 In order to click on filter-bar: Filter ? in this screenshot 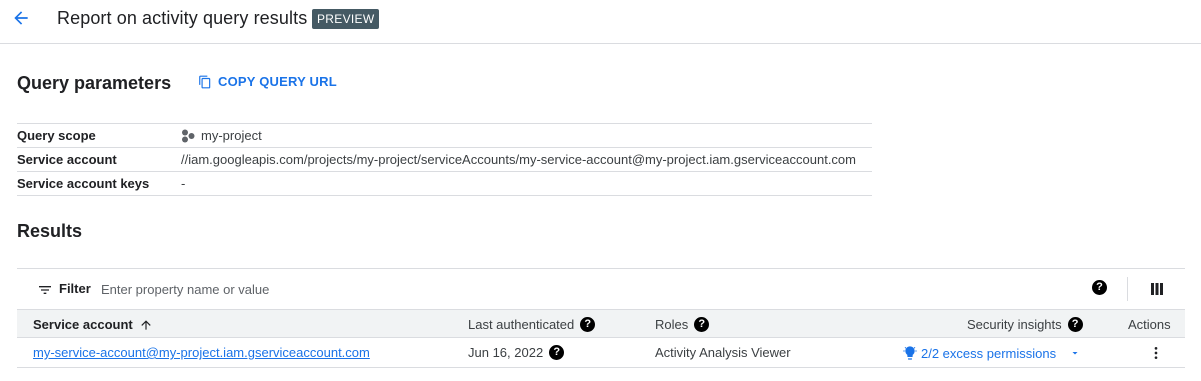, I will do `click(601, 288)`.